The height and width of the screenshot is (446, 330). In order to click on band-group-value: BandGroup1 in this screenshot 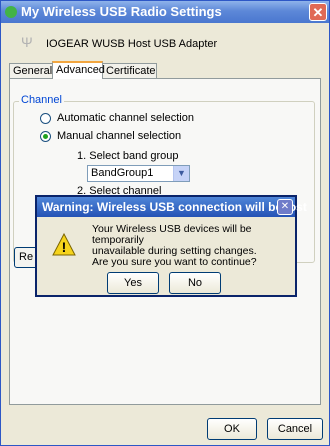, I will do `click(122, 173)`.